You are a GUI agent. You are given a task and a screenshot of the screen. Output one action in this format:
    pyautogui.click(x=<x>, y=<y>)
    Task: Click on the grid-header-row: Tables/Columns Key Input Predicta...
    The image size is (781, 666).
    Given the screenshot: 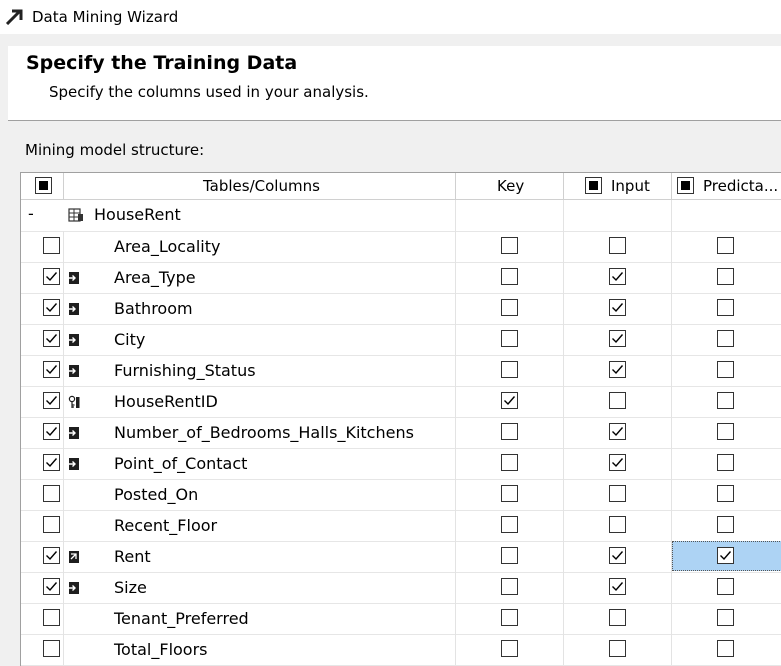 What is the action you would take?
    pyautogui.click(x=401, y=186)
    